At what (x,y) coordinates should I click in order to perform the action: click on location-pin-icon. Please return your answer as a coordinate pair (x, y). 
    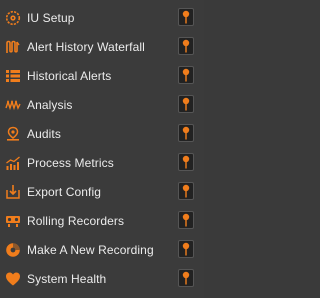
    Looking at the image, I should click on (13, 134).